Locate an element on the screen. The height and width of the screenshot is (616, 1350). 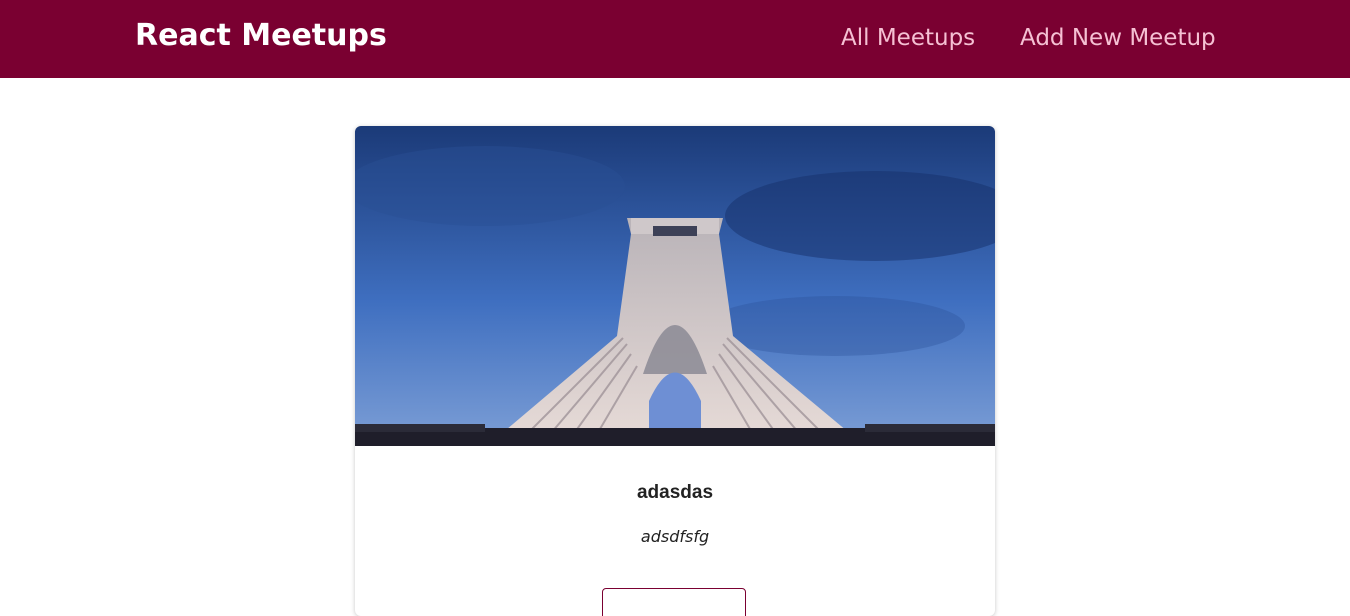
meetup-title: adasdas is located at coordinates (675, 492).